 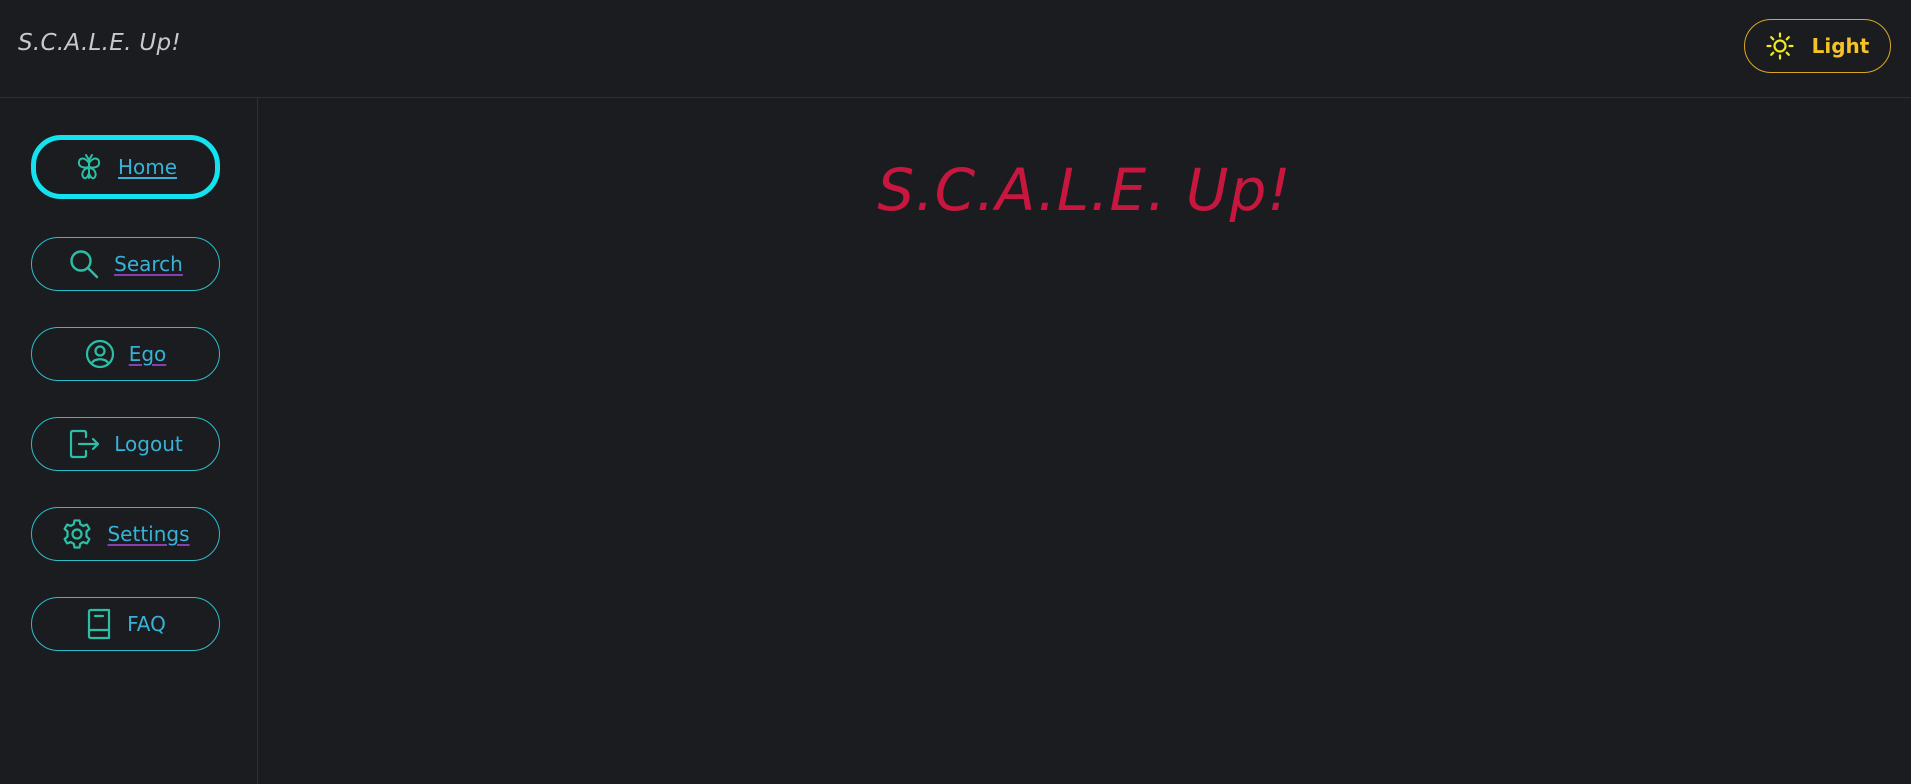 I want to click on page-title: S.C.A.L.E. Up!, so click(x=1084, y=190).